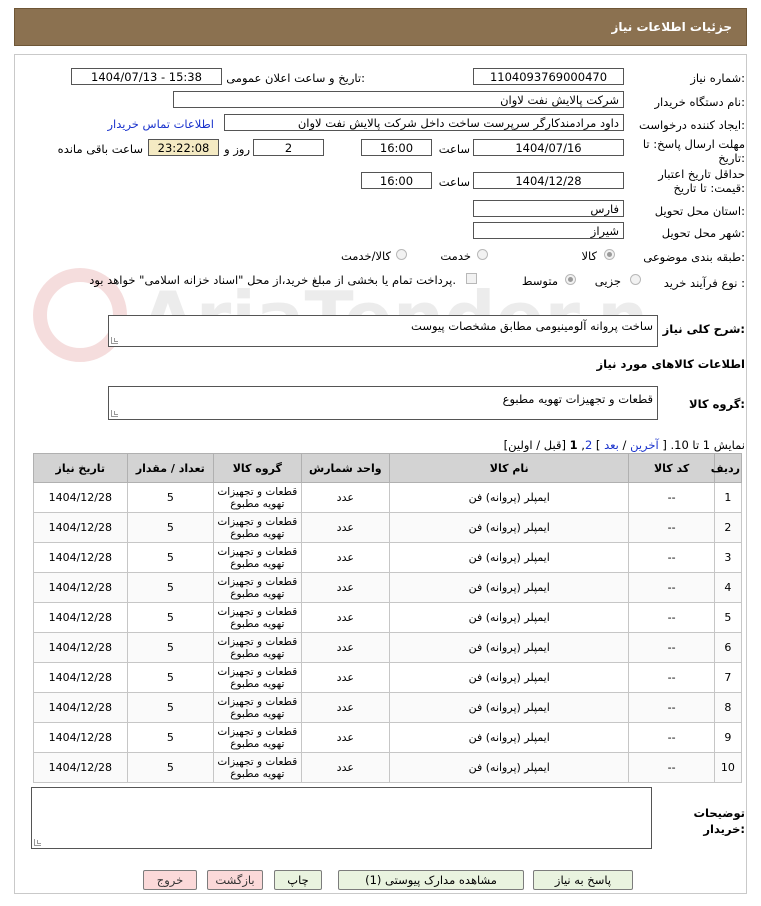 The width and height of the screenshot is (761, 906). Describe the element at coordinates (509, 468) in the screenshot. I see `col-header-name: نام کالا` at that location.